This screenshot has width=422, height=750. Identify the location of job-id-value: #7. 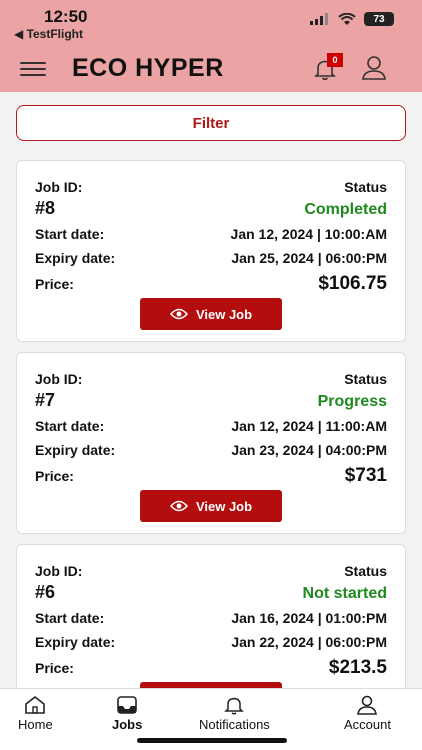
(45, 400).